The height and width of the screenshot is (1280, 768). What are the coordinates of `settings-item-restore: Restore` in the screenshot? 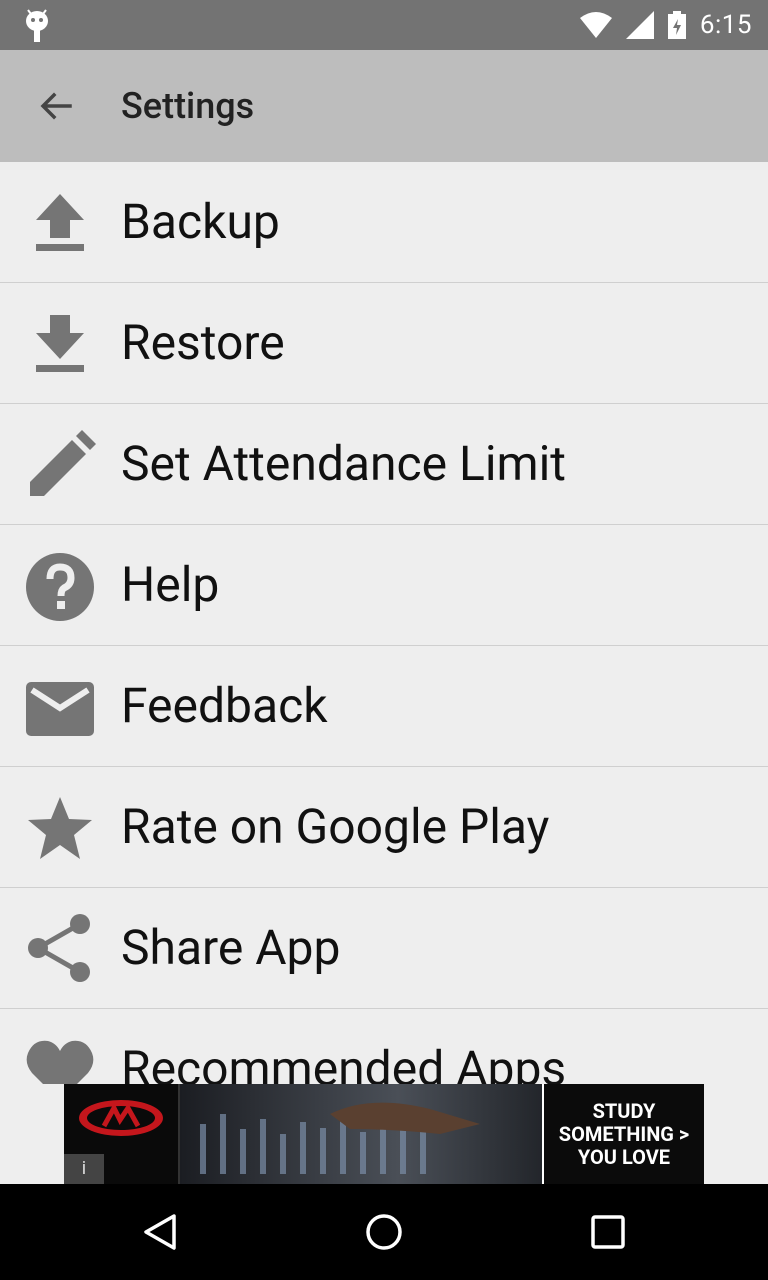 It's located at (384, 343).